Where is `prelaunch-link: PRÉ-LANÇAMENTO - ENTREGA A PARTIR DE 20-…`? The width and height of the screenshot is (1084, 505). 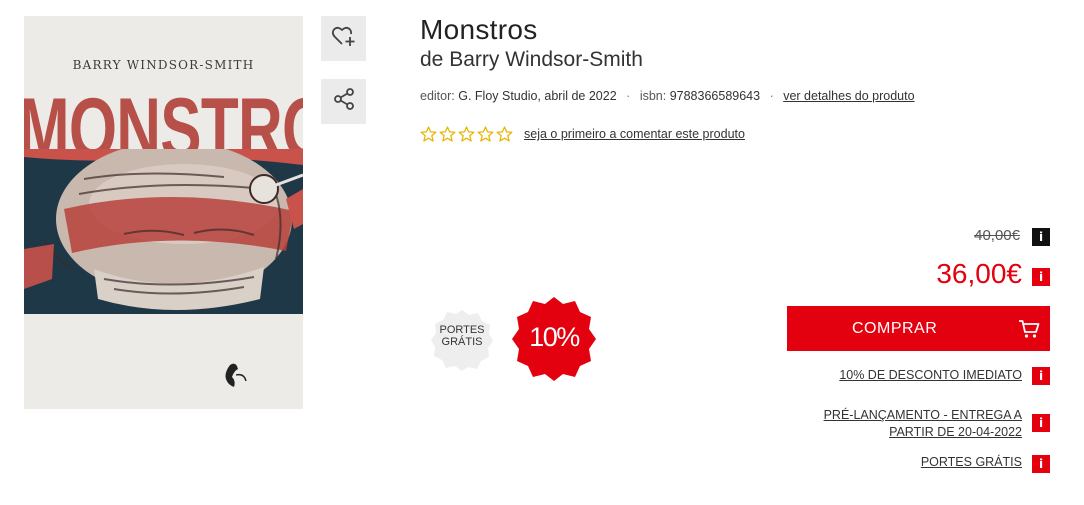
prelaunch-link: PRÉ-LANÇAMENTO - ENTREGA A PARTIR DE 20-… is located at coordinates (922, 424).